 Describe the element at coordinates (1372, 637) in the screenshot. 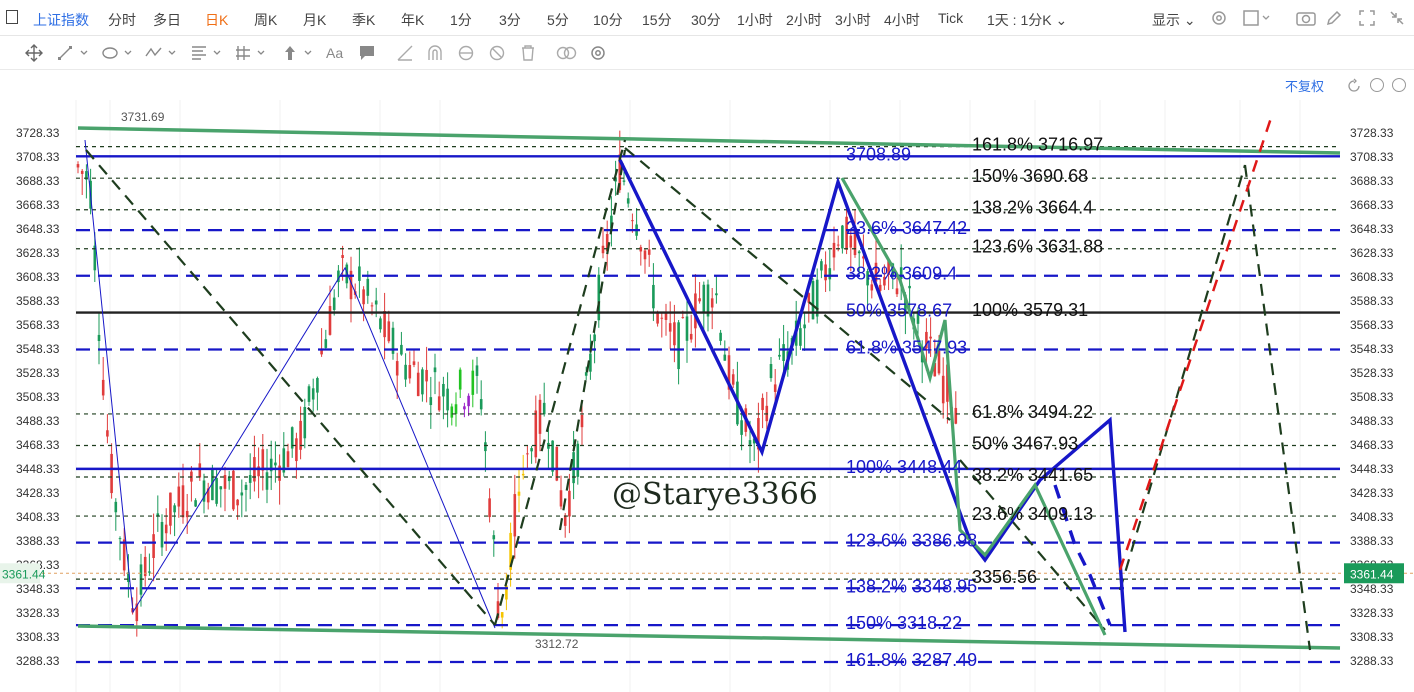

I see `price-label-right: 3308.33` at that location.